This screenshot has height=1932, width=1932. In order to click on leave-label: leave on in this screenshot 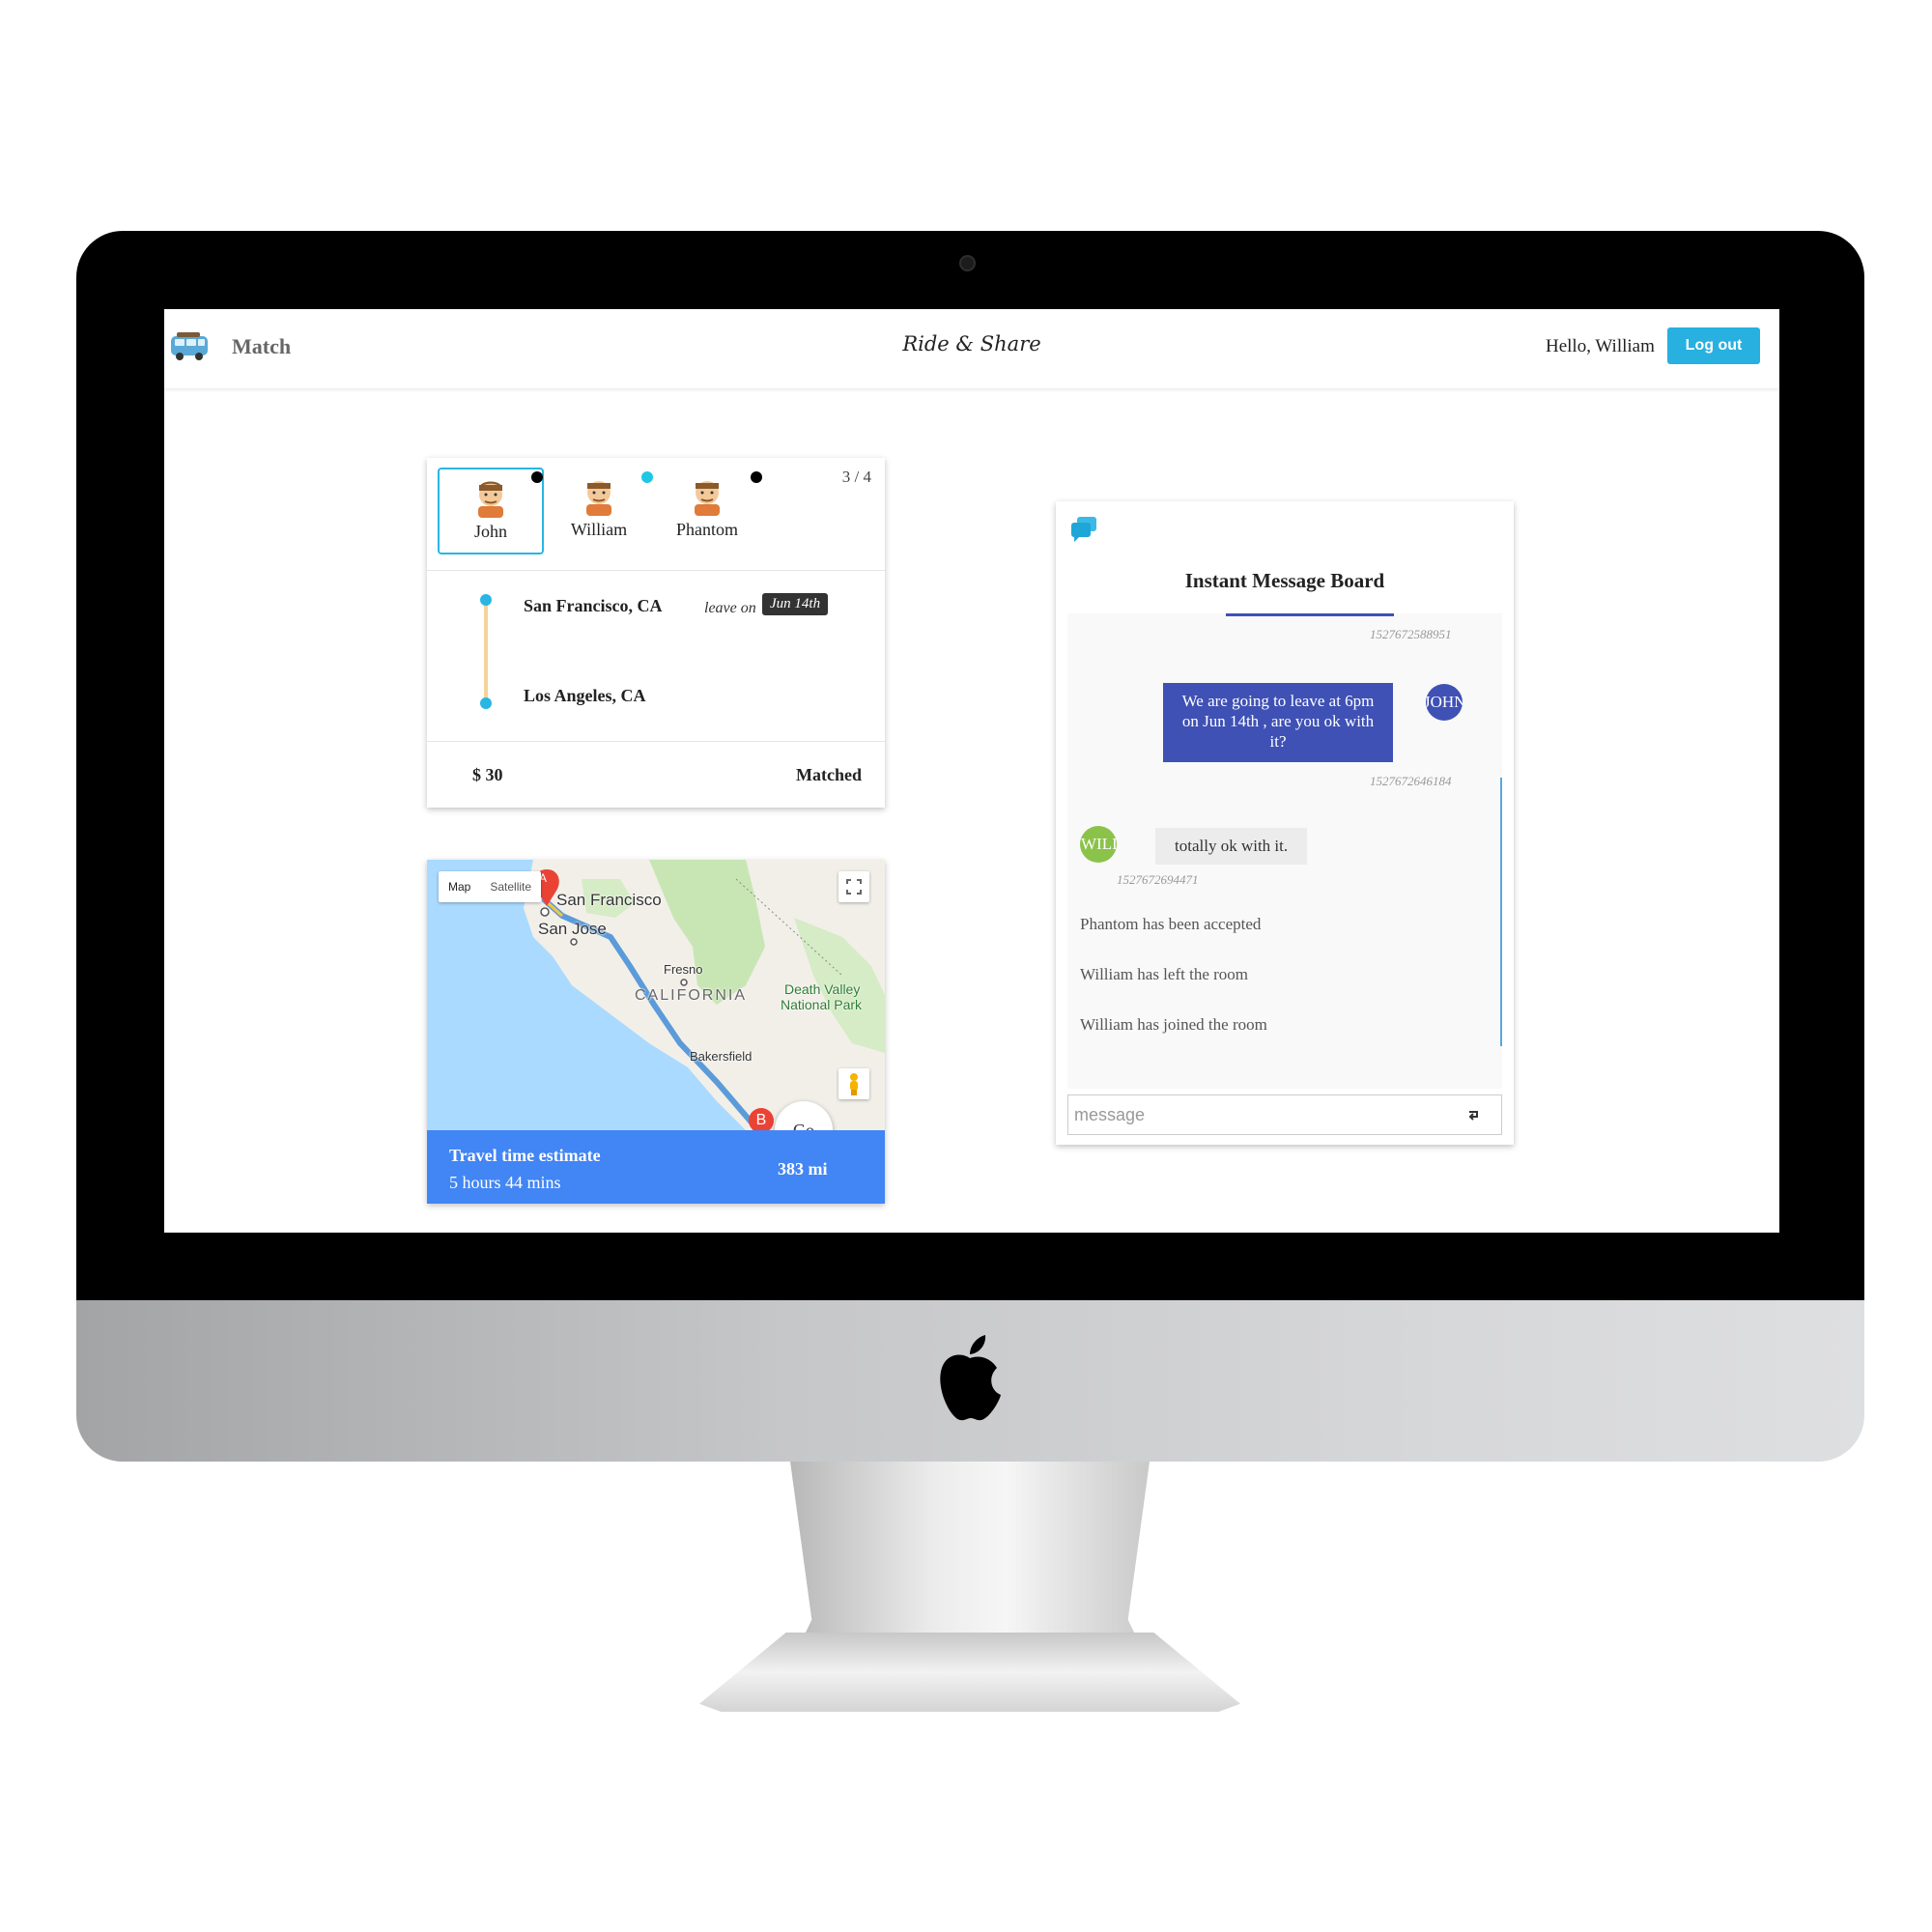, I will do `click(730, 608)`.